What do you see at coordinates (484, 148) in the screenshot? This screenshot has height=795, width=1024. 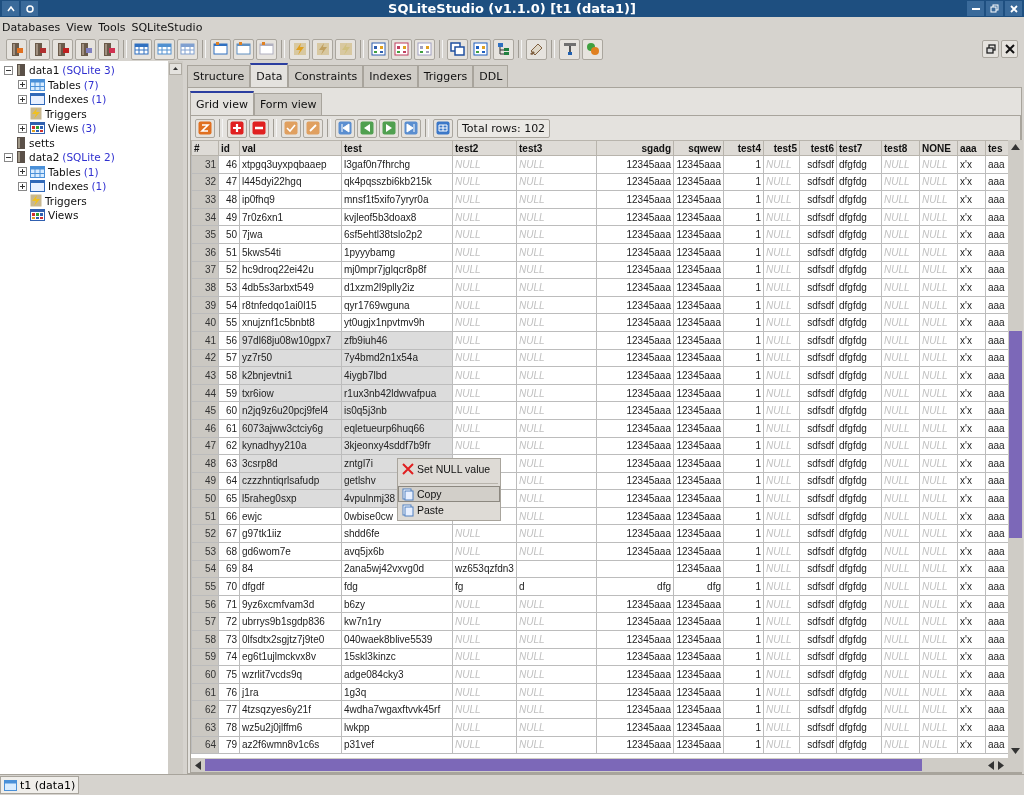 I see `column-header: test2` at bounding box center [484, 148].